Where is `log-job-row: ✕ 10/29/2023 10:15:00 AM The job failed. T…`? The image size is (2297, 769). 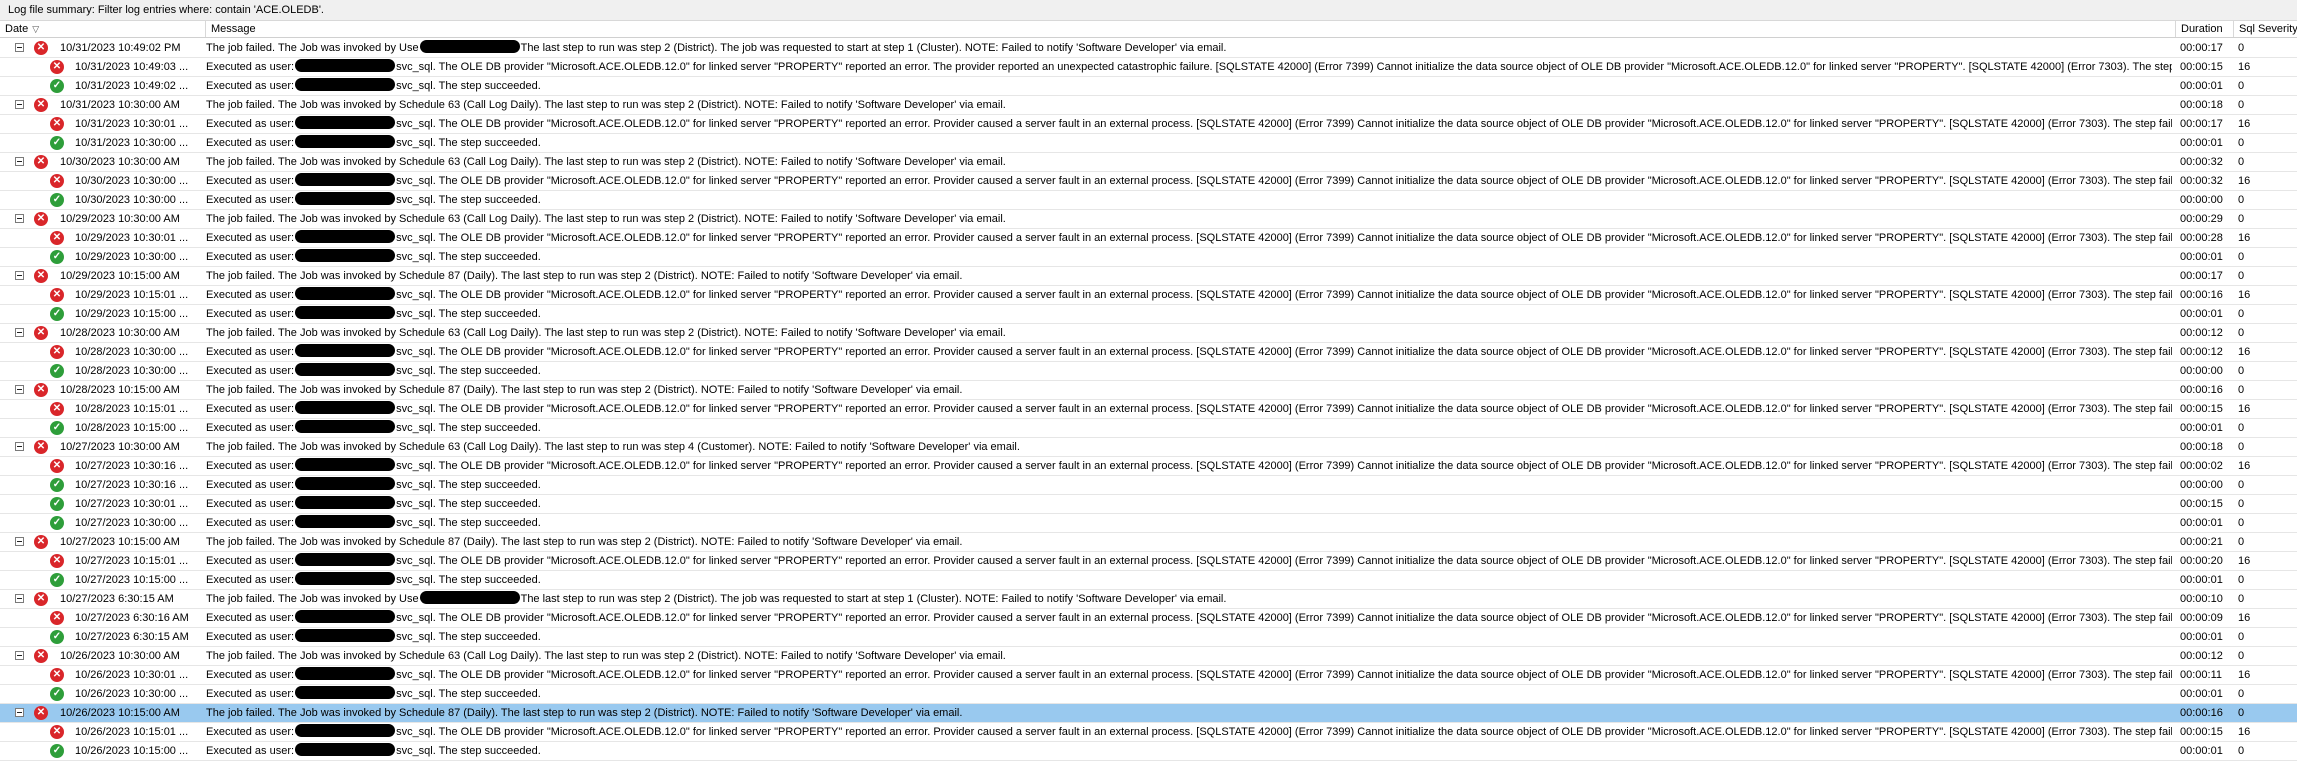
log-job-row: ✕ 10/29/2023 10:15:00 AM The job failed. T… is located at coordinates (1148, 276).